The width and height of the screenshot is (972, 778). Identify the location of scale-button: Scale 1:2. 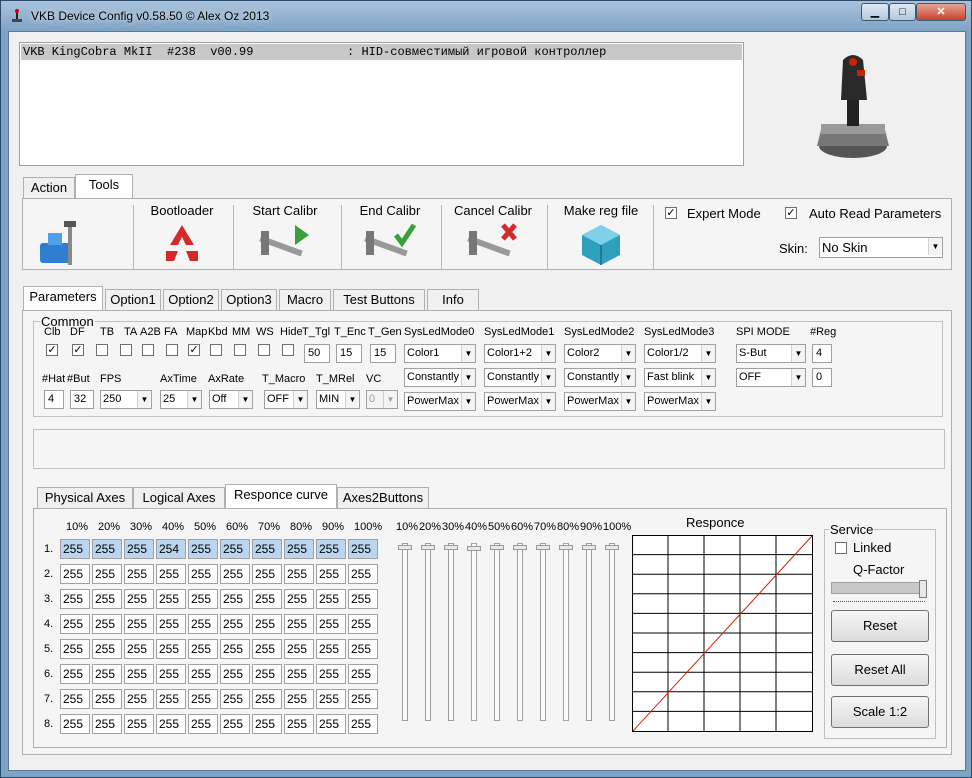
(880, 712).